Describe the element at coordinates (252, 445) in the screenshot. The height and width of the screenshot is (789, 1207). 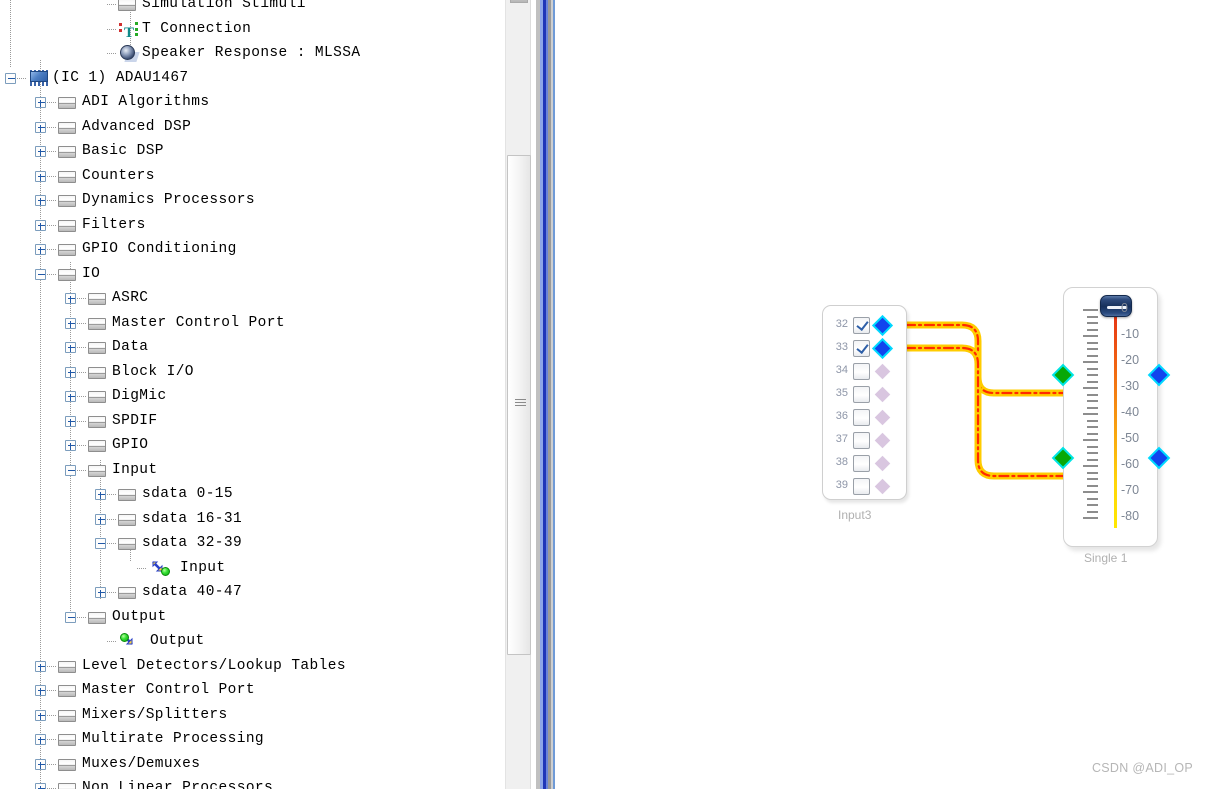
I see `tree-row: GPIO` at that location.